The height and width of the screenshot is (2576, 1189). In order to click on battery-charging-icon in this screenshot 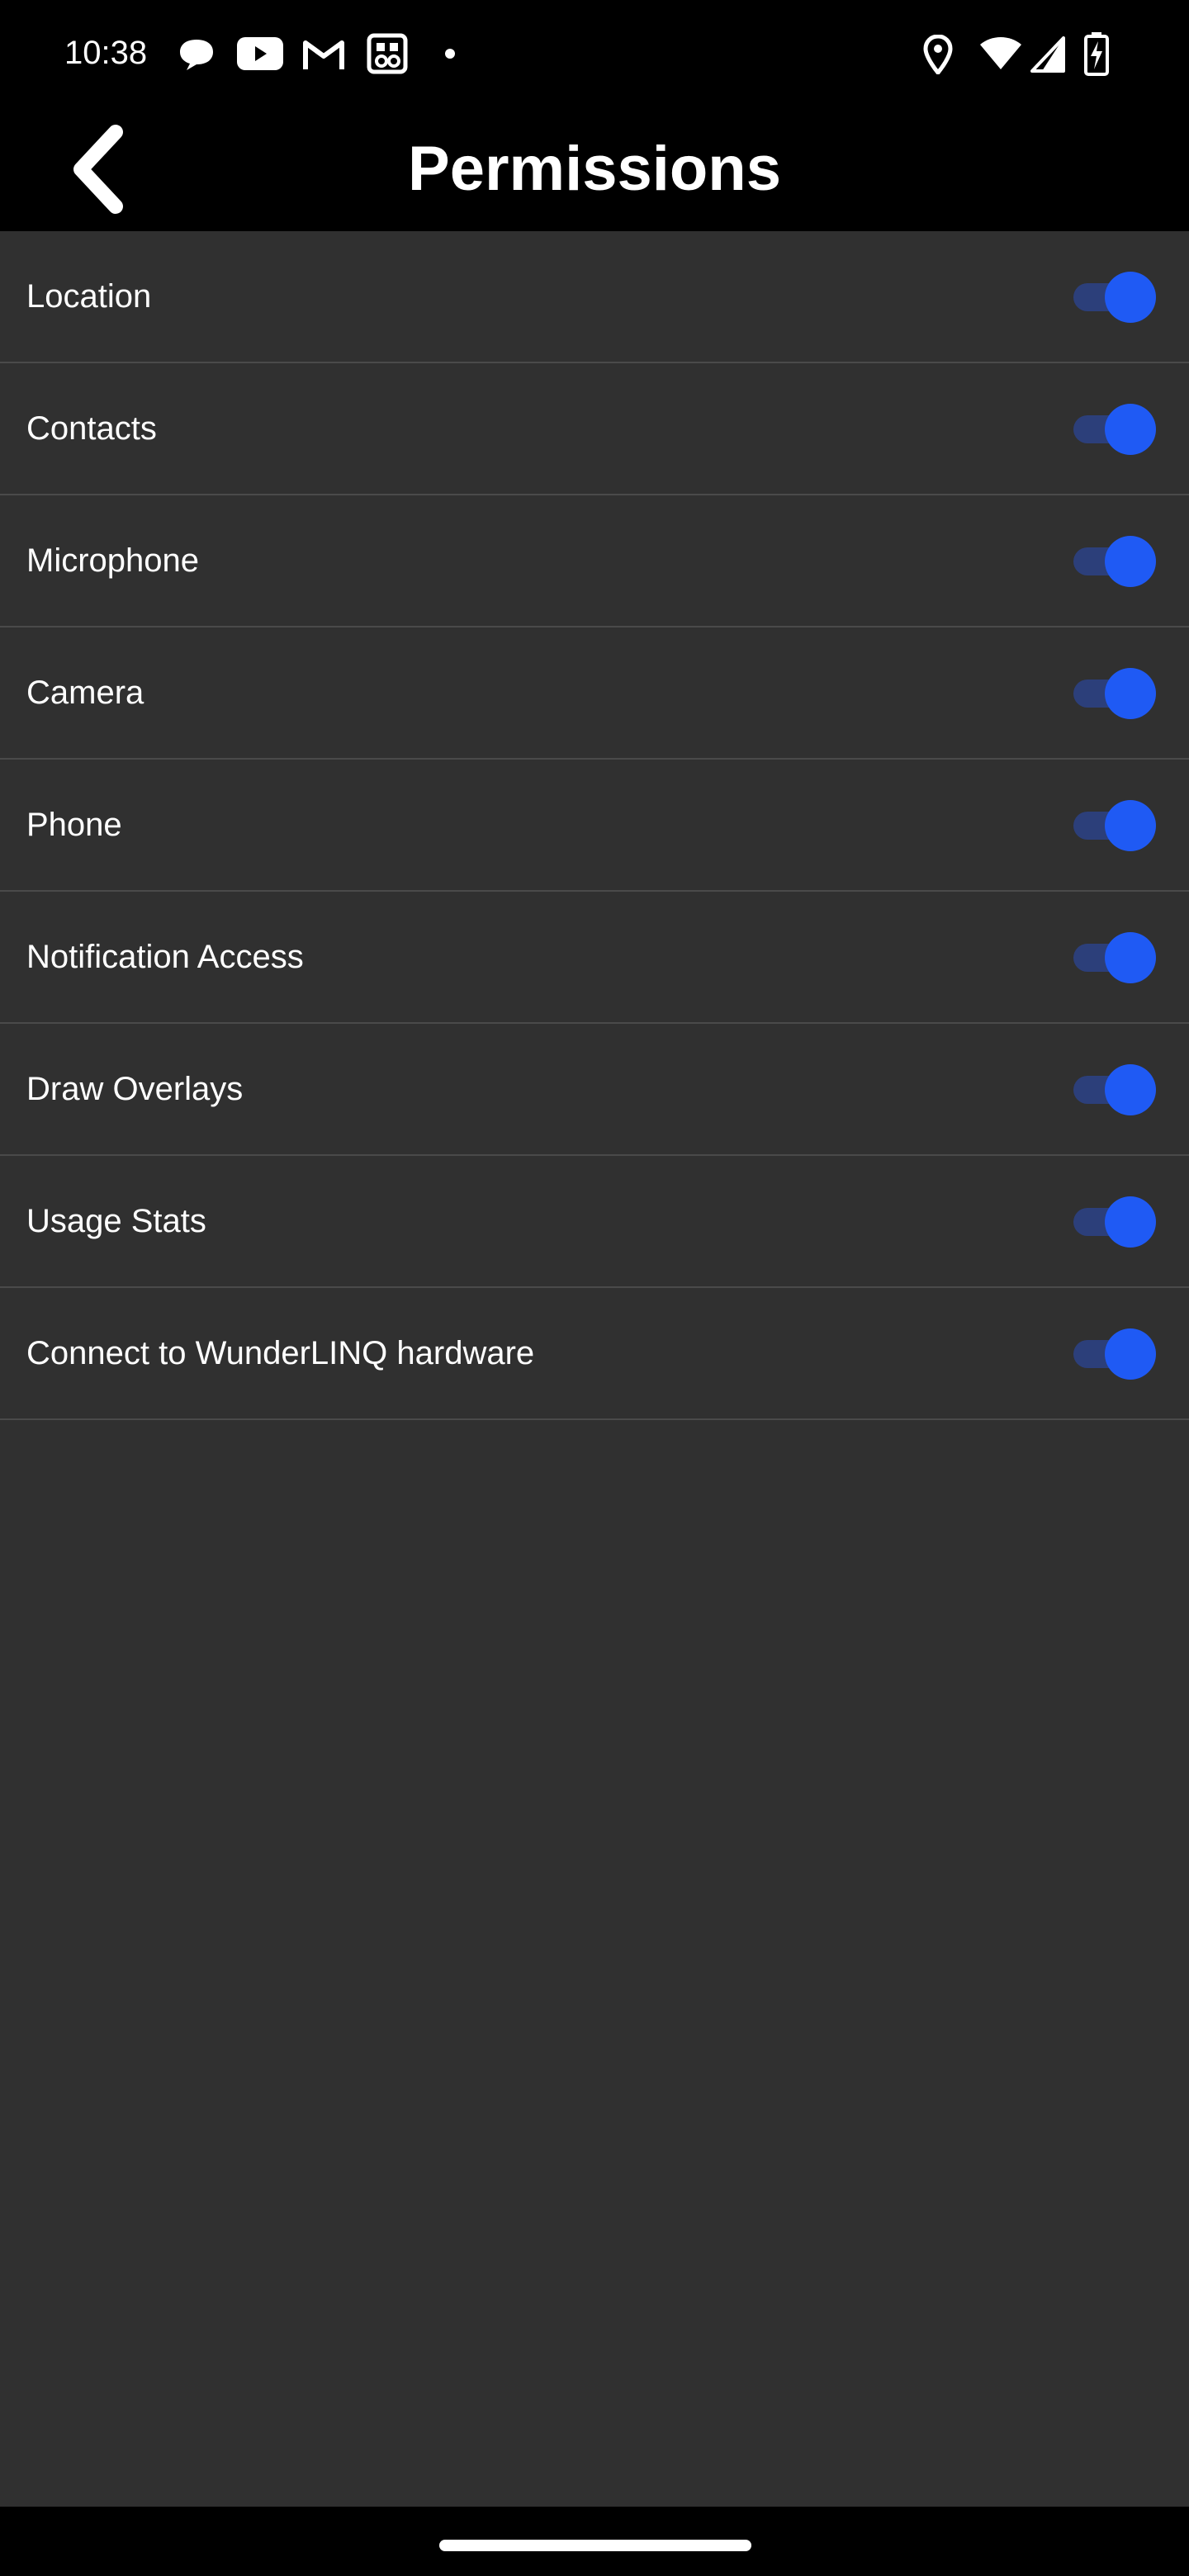, I will do `click(1096, 54)`.